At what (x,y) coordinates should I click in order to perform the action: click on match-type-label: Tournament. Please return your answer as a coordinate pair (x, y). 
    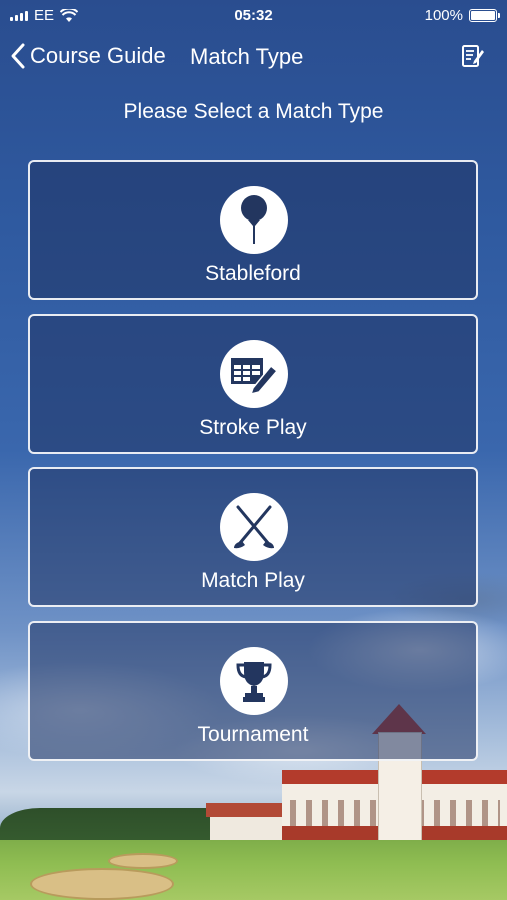
    Looking at the image, I should click on (253, 734).